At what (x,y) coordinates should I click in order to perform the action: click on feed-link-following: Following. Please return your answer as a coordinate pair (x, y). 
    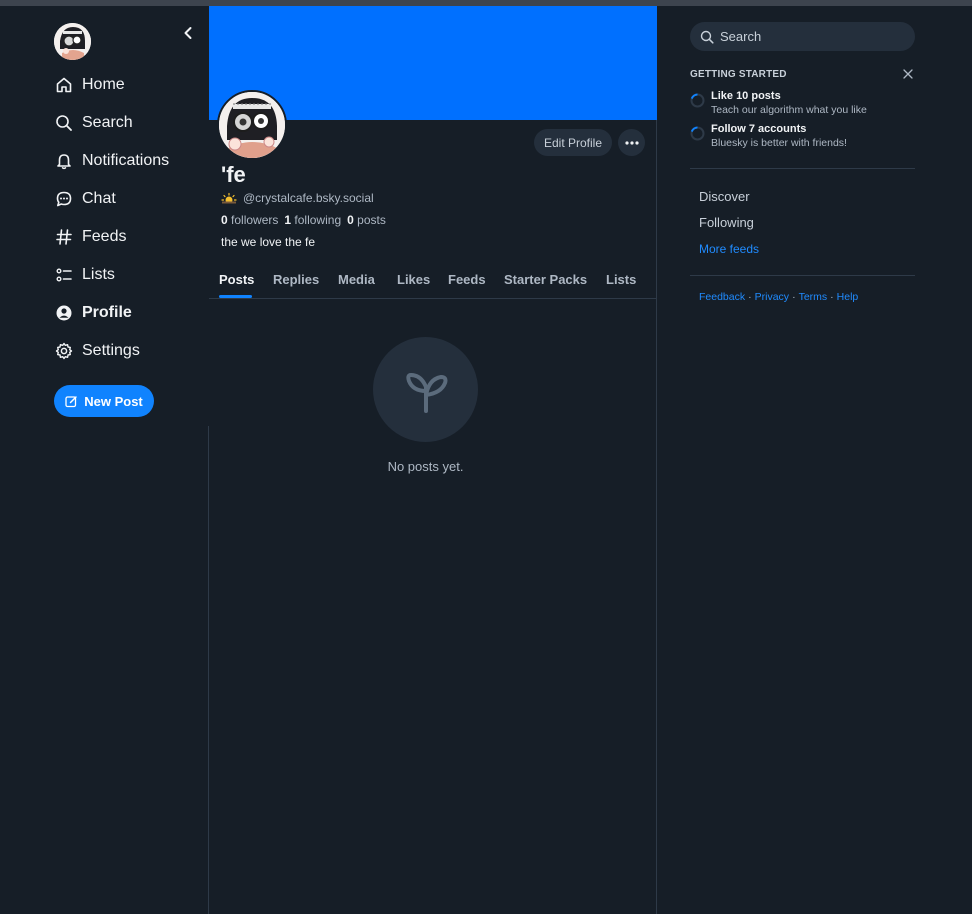
    Looking at the image, I should click on (726, 222).